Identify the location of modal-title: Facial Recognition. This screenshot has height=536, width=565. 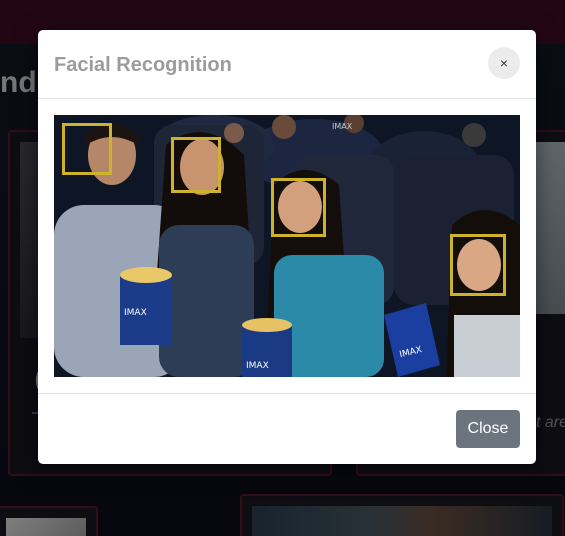
(143, 65).